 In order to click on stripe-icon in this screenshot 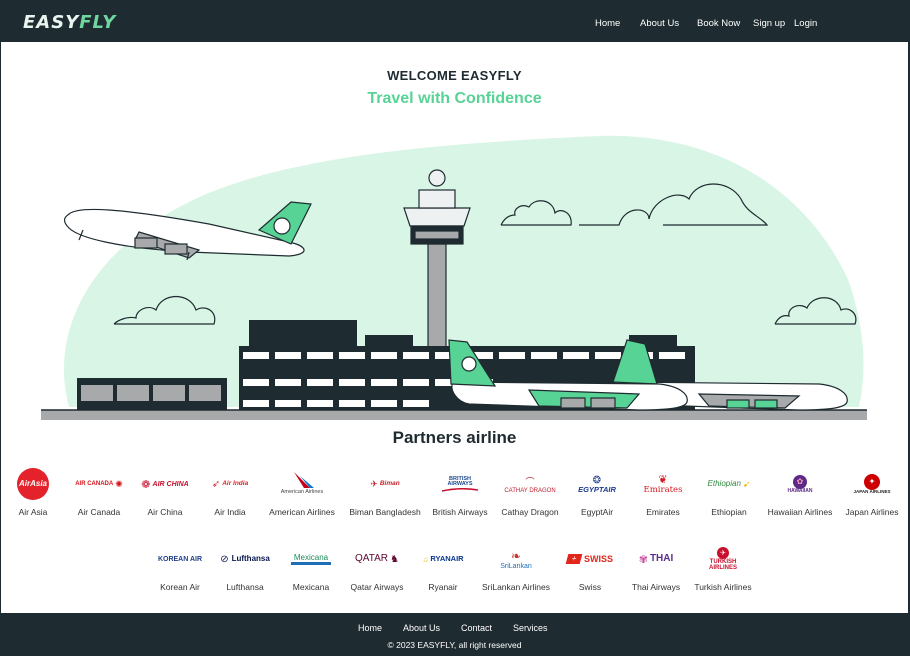, I will do `click(311, 563)`.